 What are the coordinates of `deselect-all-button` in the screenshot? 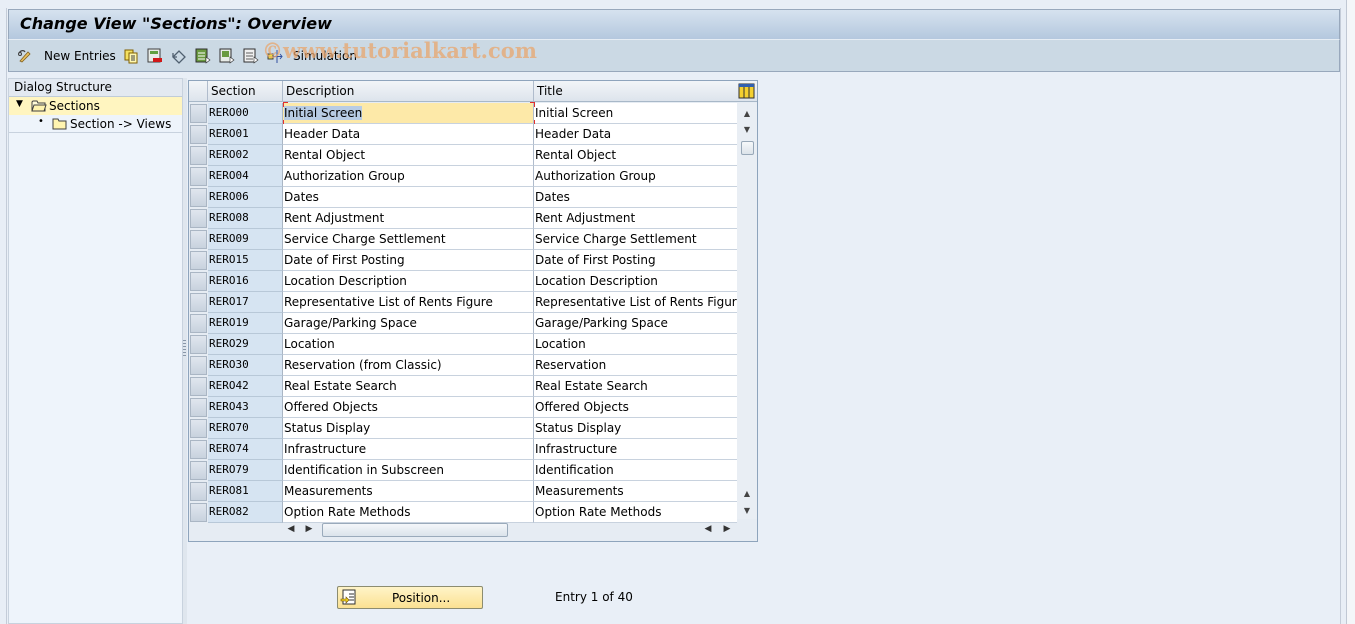 It's located at (251, 56).